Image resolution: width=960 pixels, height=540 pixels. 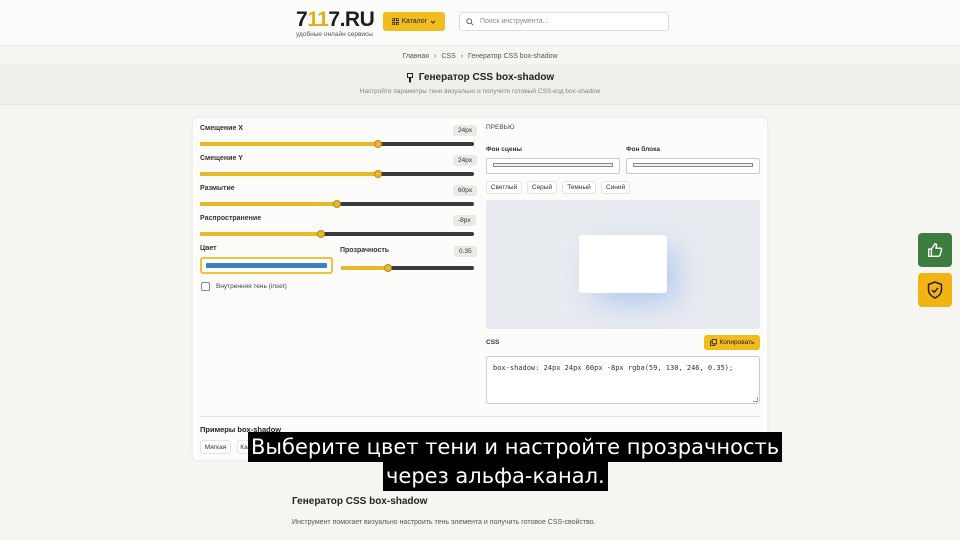 What do you see at coordinates (615, 187) in the screenshot?
I see `bg-chip-blue: Синий` at bounding box center [615, 187].